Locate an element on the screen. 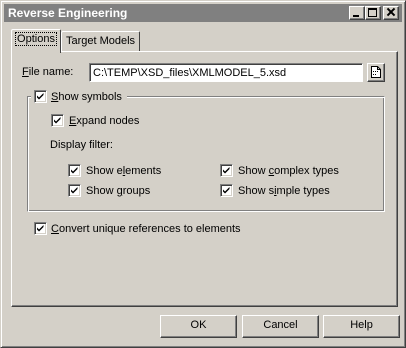  show-complex-types-label: Show complex types is located at coordinates (288, 171).